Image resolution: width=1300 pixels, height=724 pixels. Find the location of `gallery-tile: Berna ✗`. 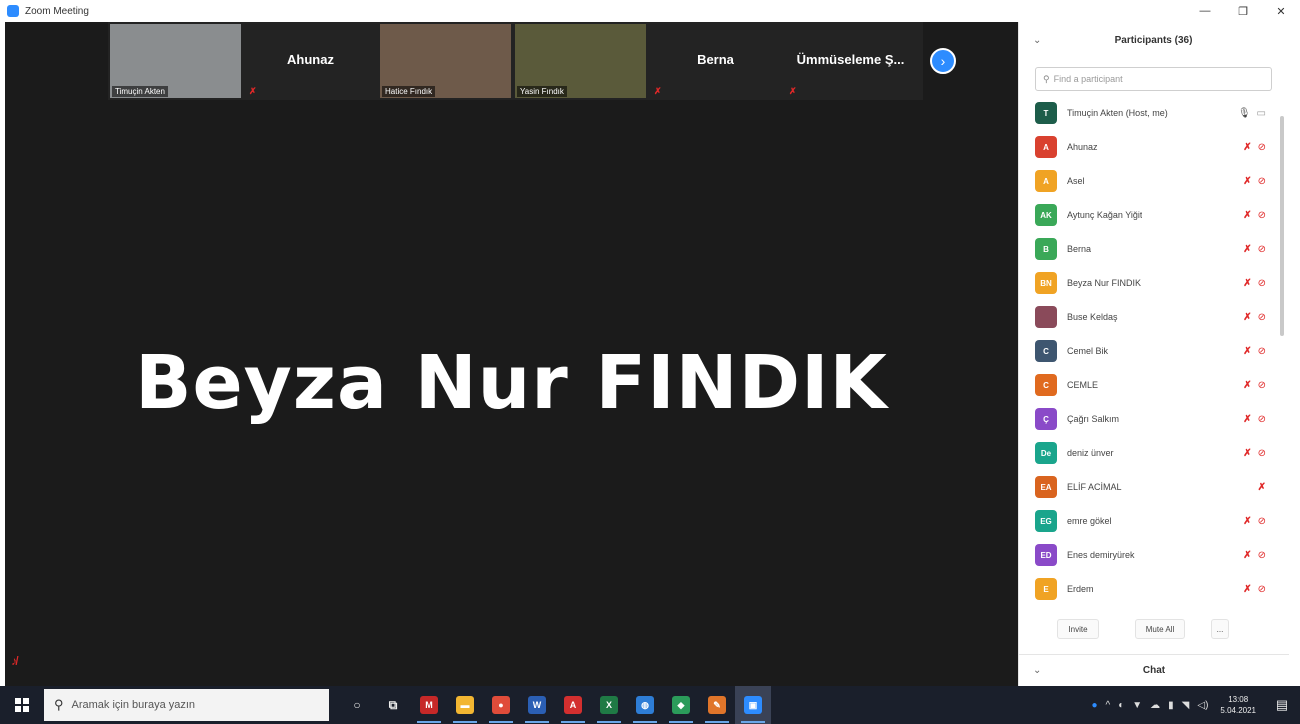

gallery-tile: Berna ✗ is located at coordinates (715, 61).